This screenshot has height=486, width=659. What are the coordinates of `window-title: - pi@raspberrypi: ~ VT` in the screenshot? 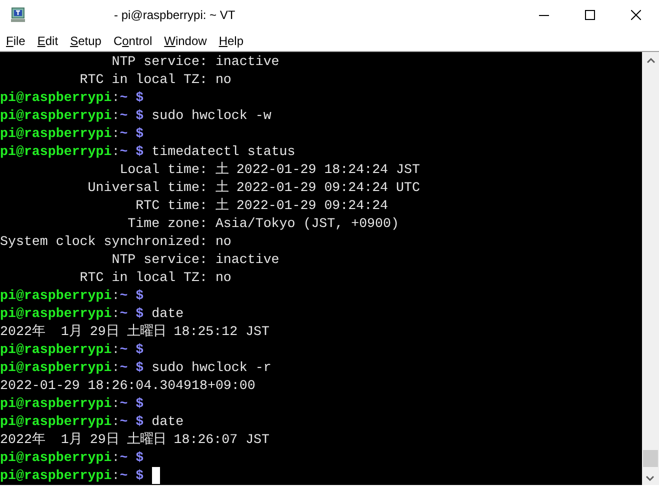 It's located at (175, 15).